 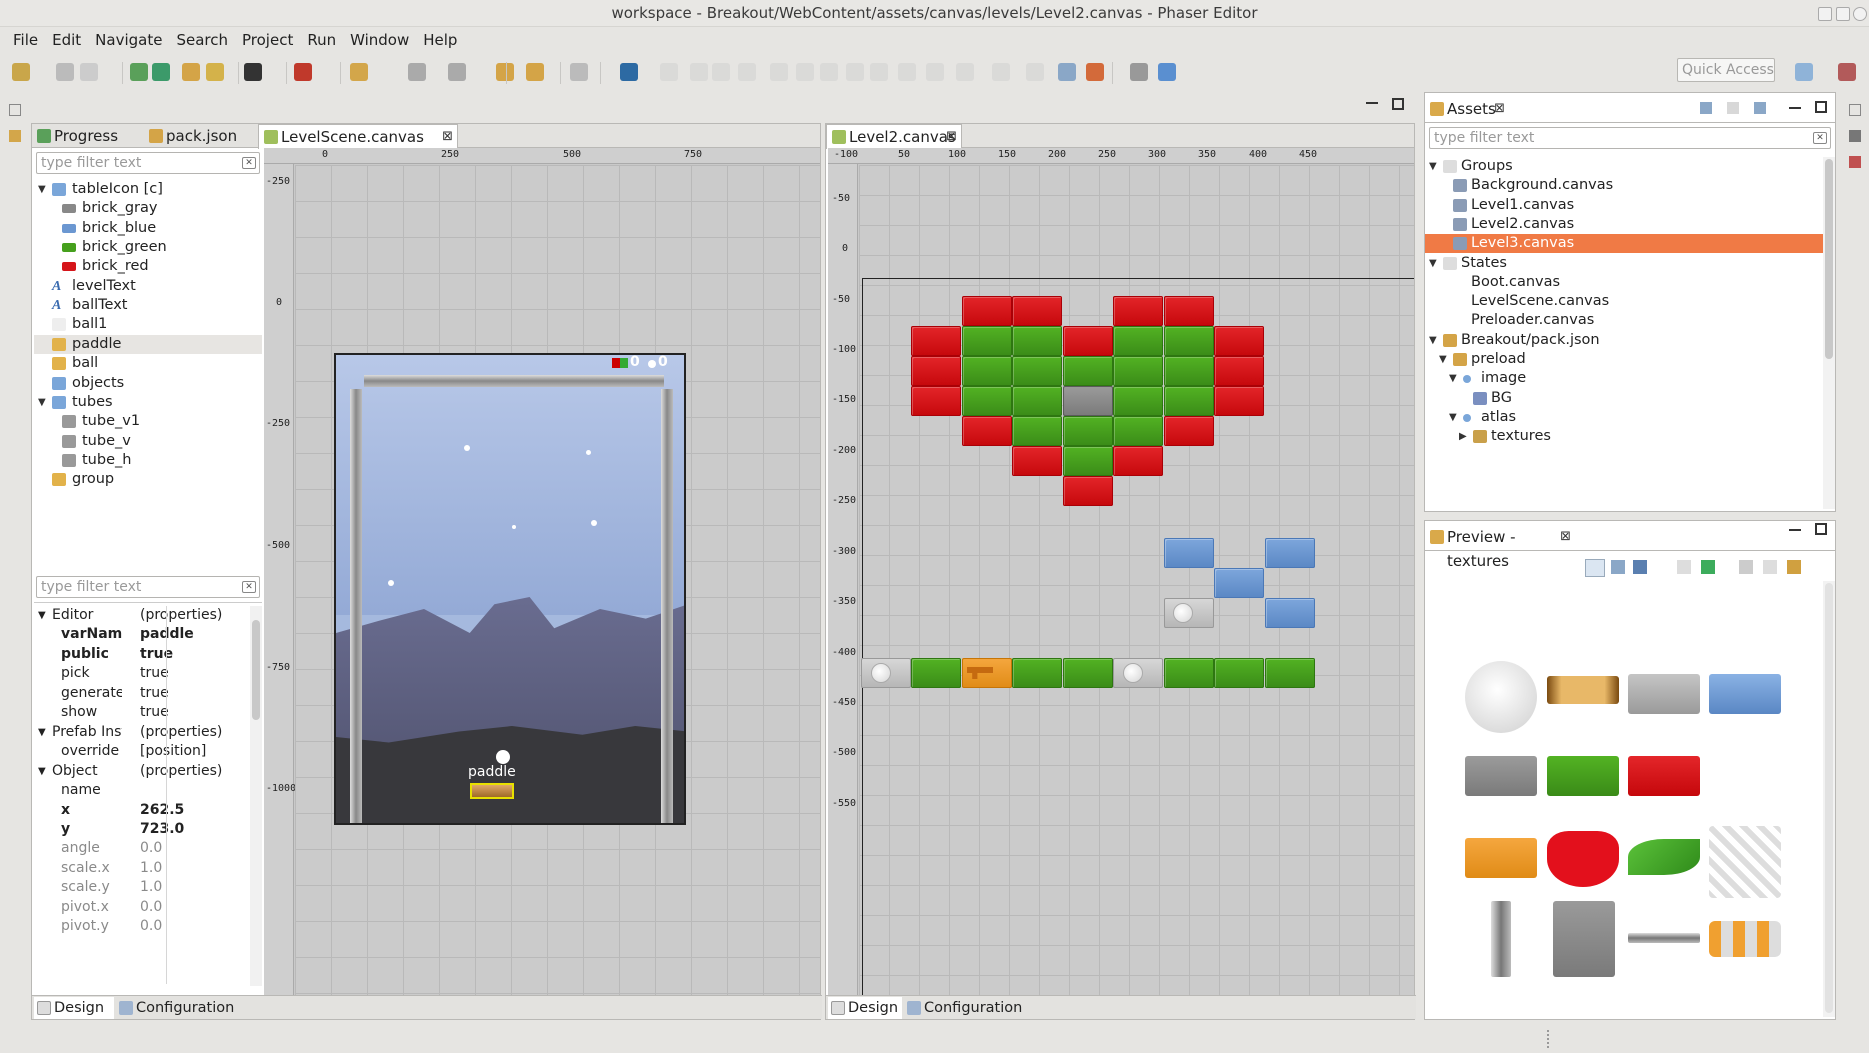 I want to click on outline-item-brick-blue: brick_blue, so click(x=148, y=228).